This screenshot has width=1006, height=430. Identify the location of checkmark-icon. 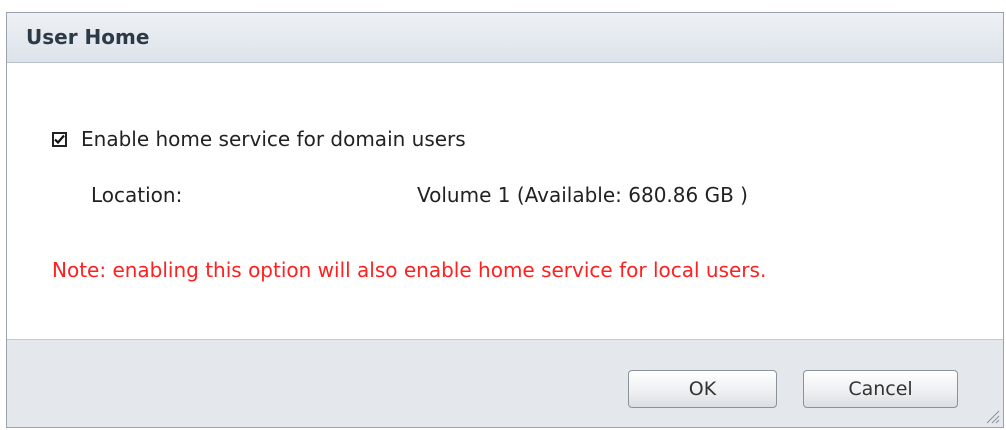
(59, 139).